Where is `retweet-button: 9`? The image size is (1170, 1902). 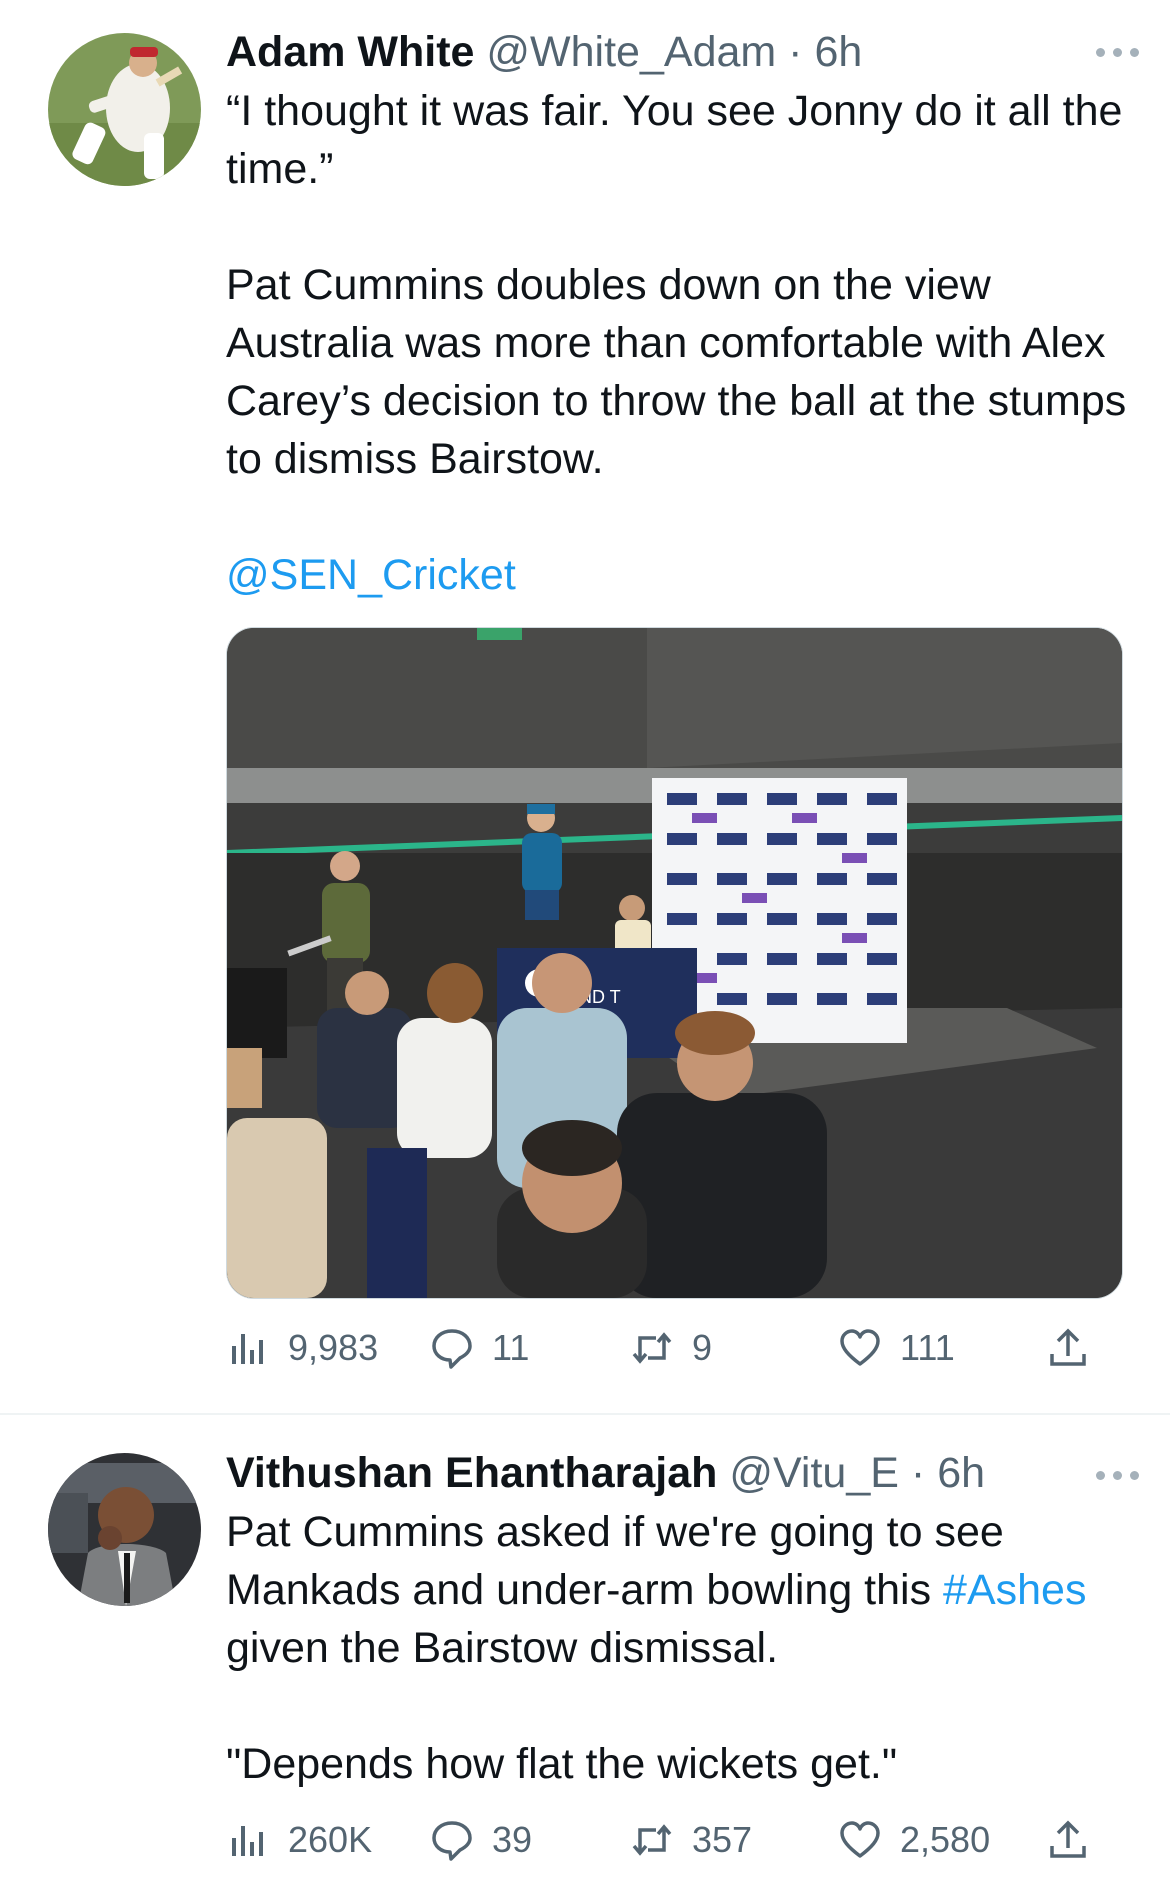 retweet-button: 9 is located at coordinates (671, 1348).